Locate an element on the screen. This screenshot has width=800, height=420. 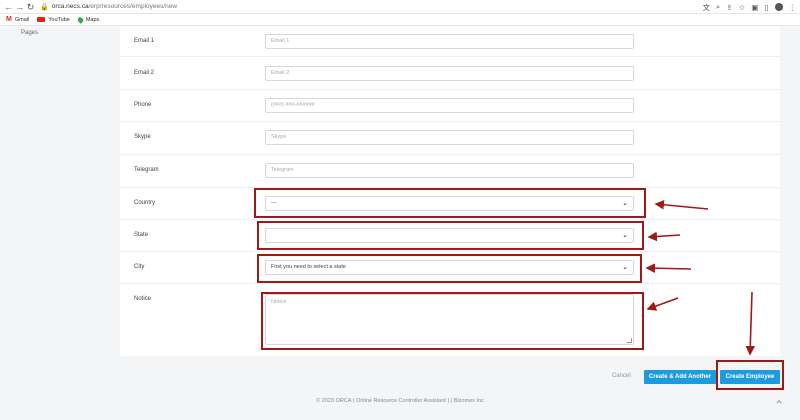
city-label: City is located at coordinates (139, 267).